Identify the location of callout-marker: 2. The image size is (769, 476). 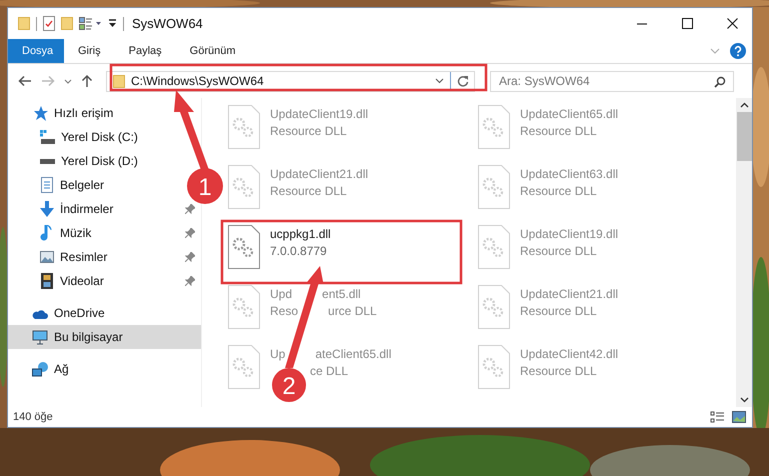
(289, 385).